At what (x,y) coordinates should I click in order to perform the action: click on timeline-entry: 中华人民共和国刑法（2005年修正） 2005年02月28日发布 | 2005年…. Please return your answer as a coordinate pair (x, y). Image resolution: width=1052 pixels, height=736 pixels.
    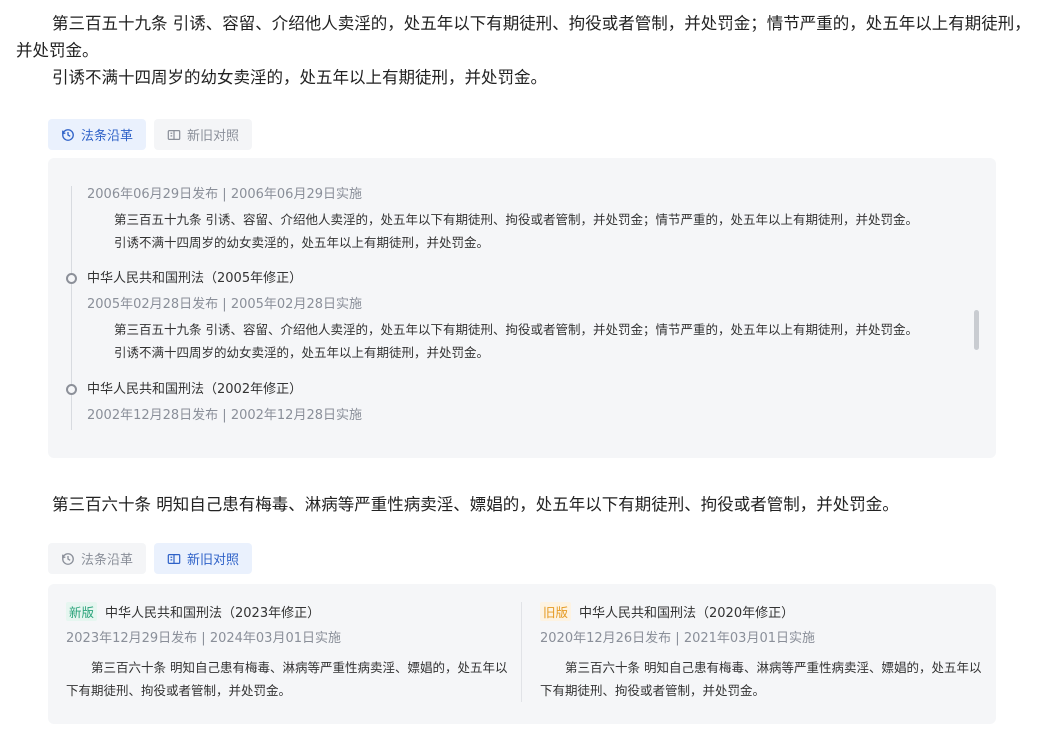
    Looking at the image, I should click on (527, 316).